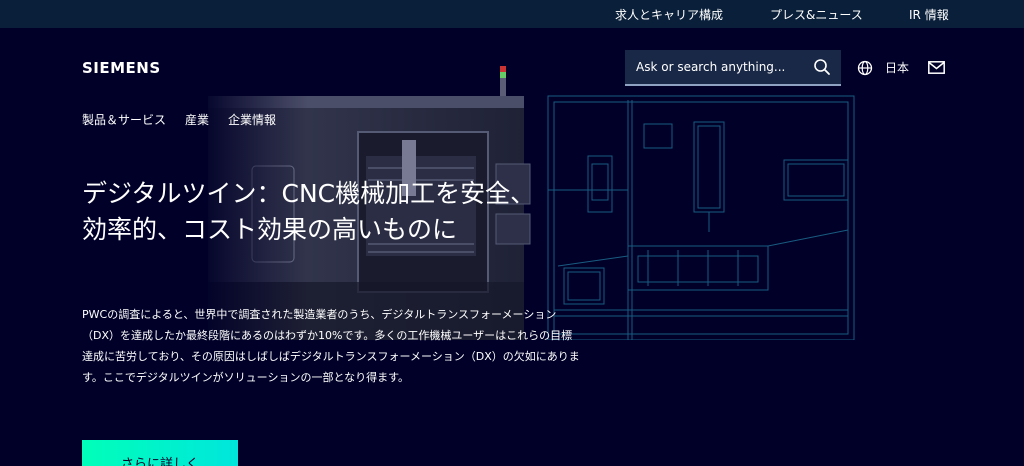 The width and height of the screenshot is (1024, 466). I want to click on main-nav: 製品＆サービス 産業 企業情報, so click(179, 119).